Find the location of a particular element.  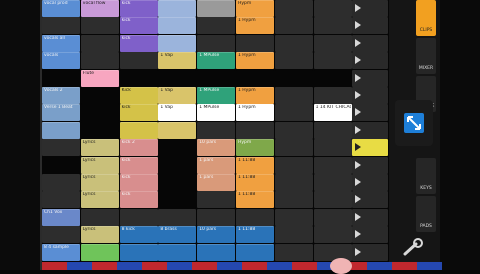

mixer-view-button: MIXER is located at coordinates (426, 56).